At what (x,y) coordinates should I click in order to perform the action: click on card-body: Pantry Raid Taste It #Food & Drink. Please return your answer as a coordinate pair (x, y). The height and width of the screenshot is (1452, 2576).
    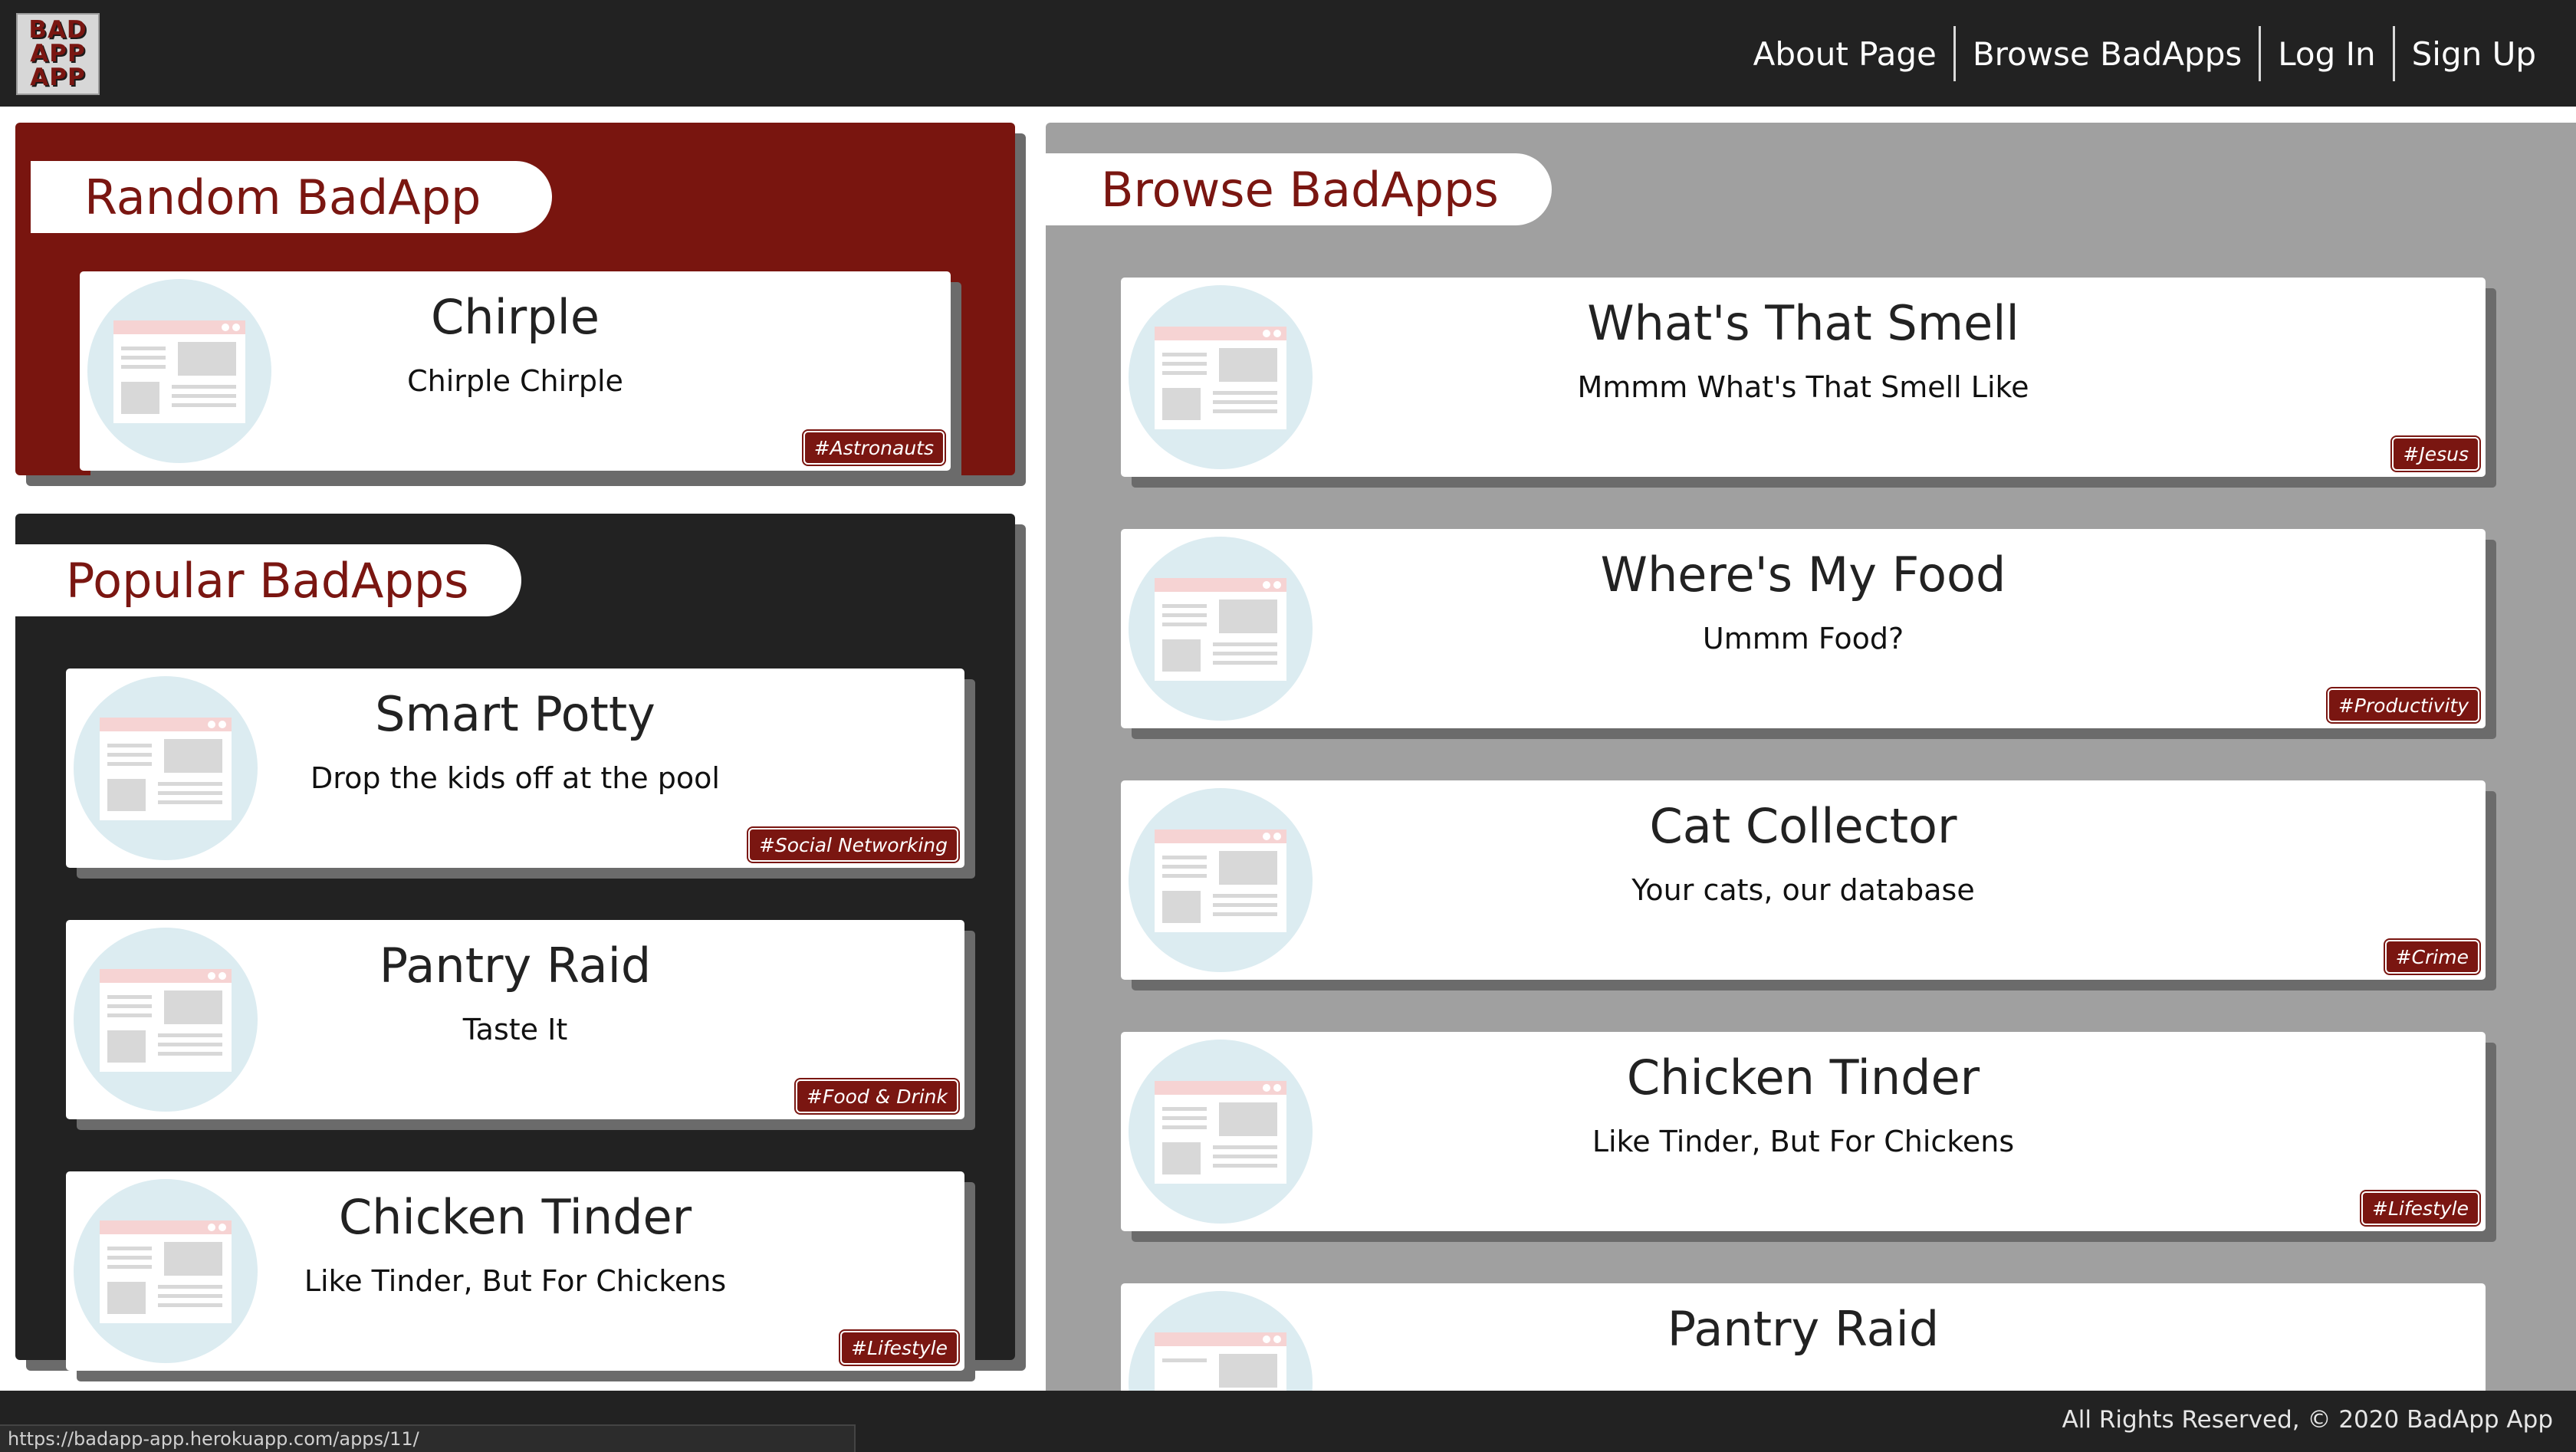
    Looking at the image, I should click on (515, 1019).